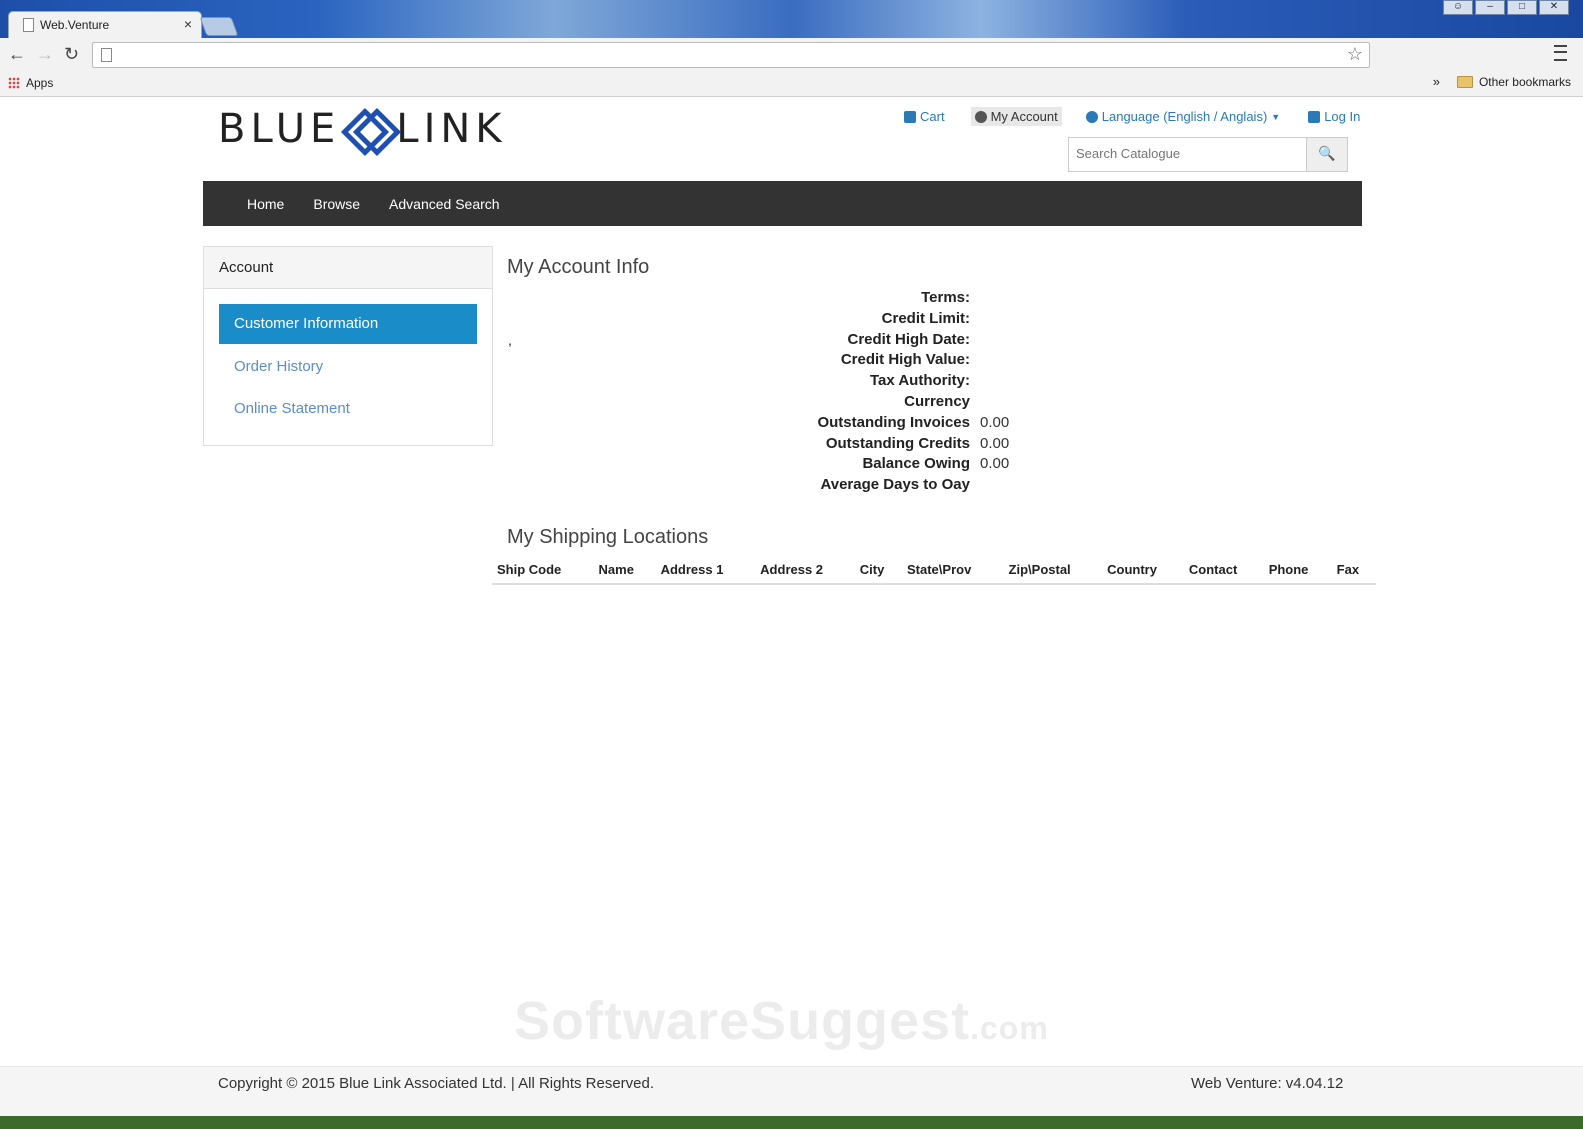 The height and width of the screenshot is (1129, 1583). Describe the element at coordinates (1297, 572) in the screenshot. I see `col-phone: Phone` at that location.